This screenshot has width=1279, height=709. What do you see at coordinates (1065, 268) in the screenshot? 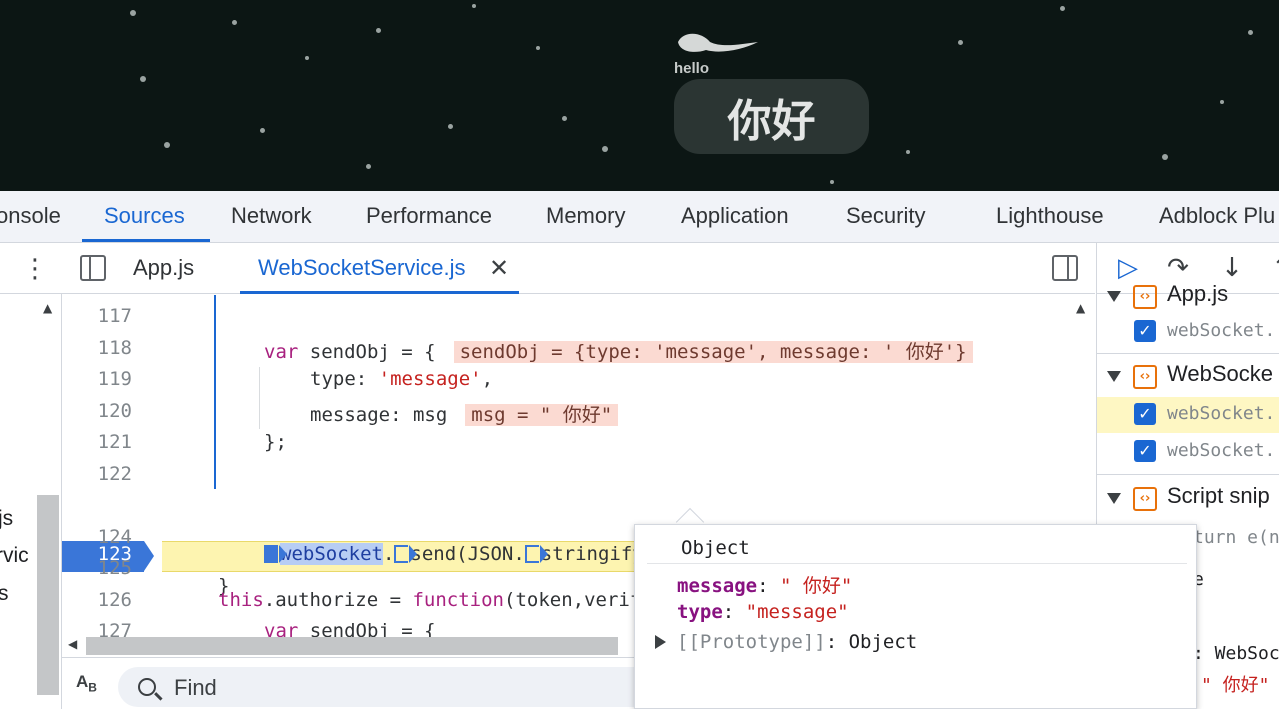
I see `toggle-debugger-icon` at bounding box center [1065, 268].